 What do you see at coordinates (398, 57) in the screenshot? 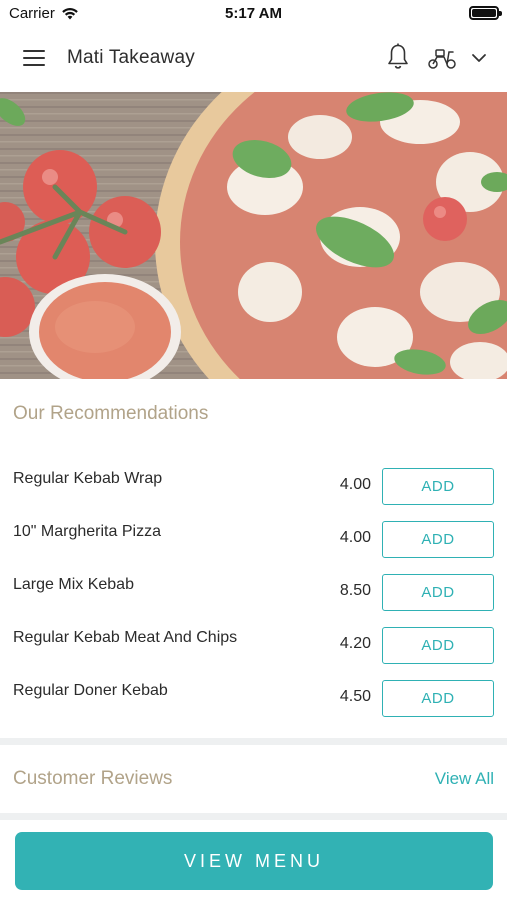
I see `bell-icon` at bounding box center [398, 57].